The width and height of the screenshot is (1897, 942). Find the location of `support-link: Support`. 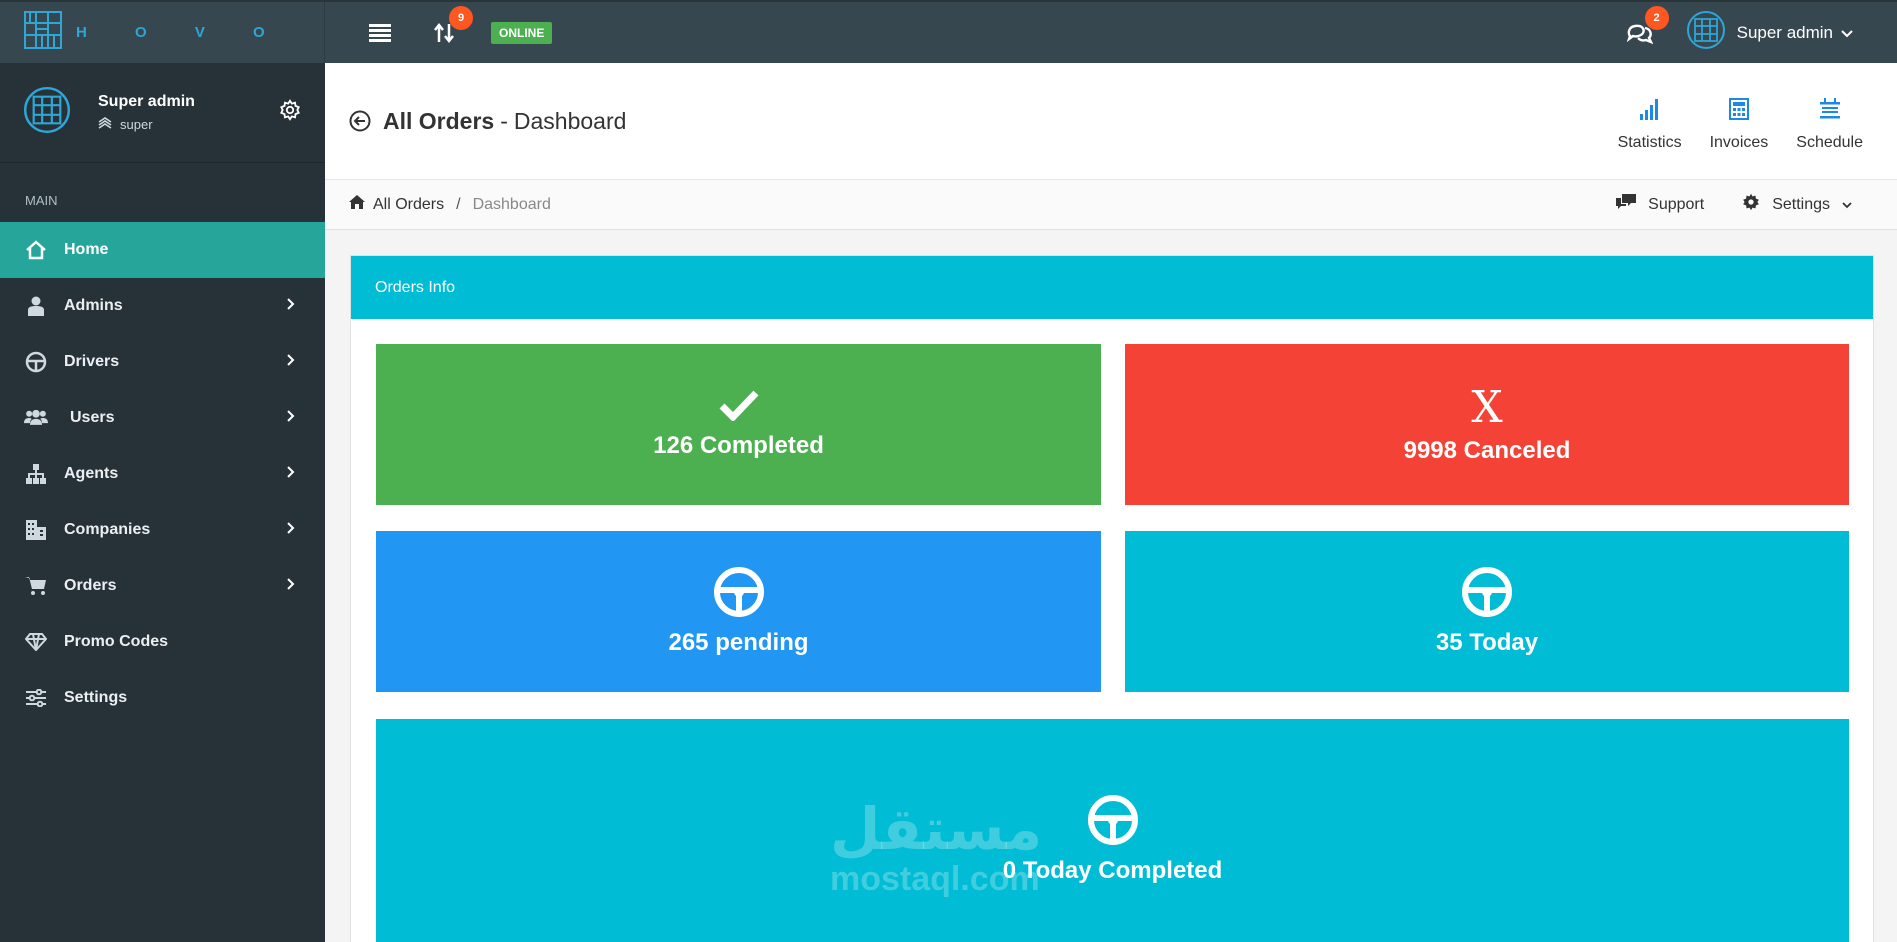

support-link: Support is located at coordinates (1660, 204).